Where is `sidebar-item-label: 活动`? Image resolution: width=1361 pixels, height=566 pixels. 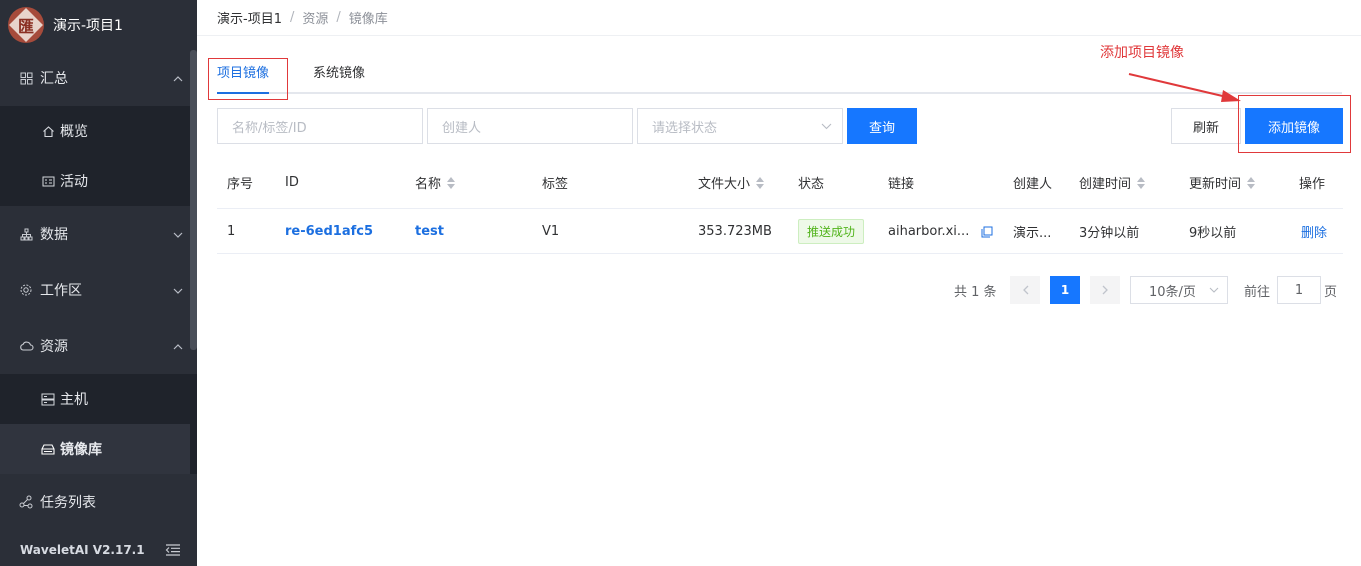 sidebar-item-label: 活动 is located at coordinates (74, 182).